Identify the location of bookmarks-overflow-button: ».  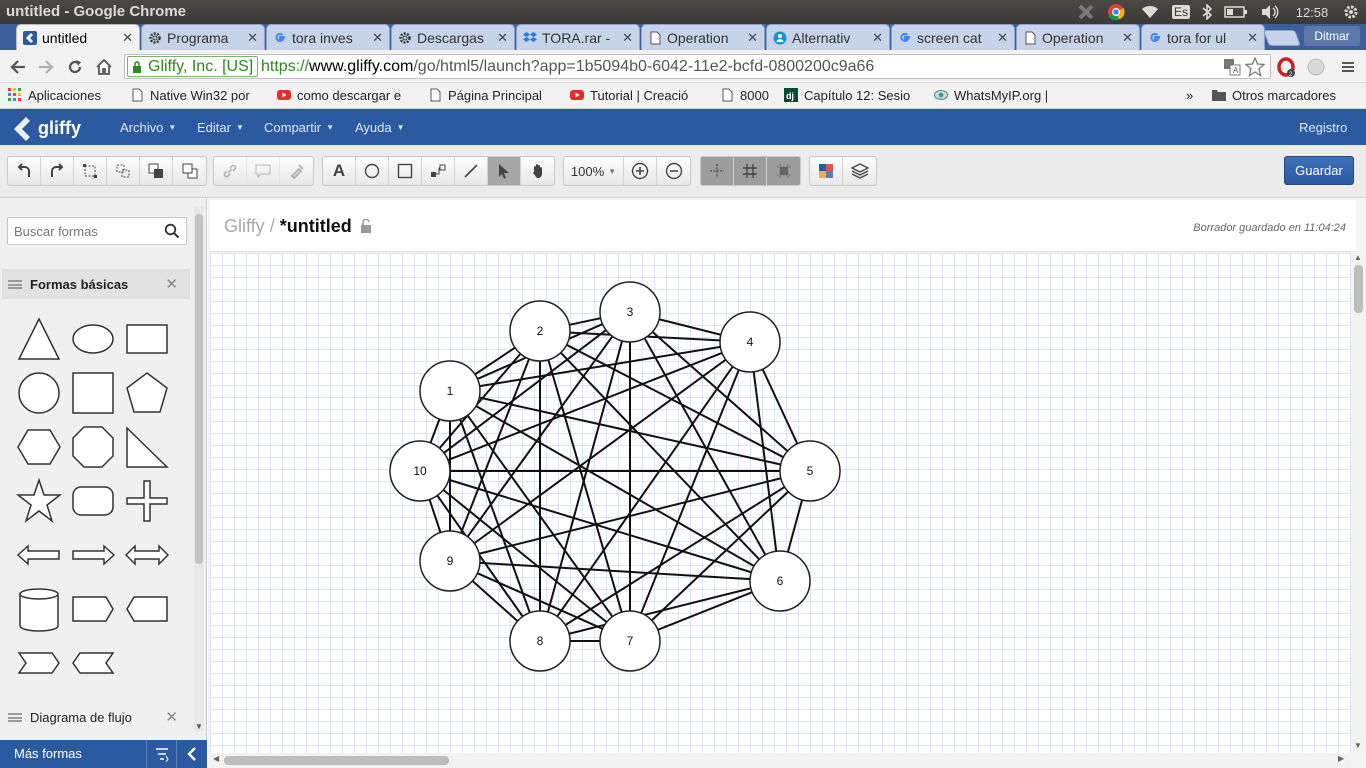
(1189, 95).